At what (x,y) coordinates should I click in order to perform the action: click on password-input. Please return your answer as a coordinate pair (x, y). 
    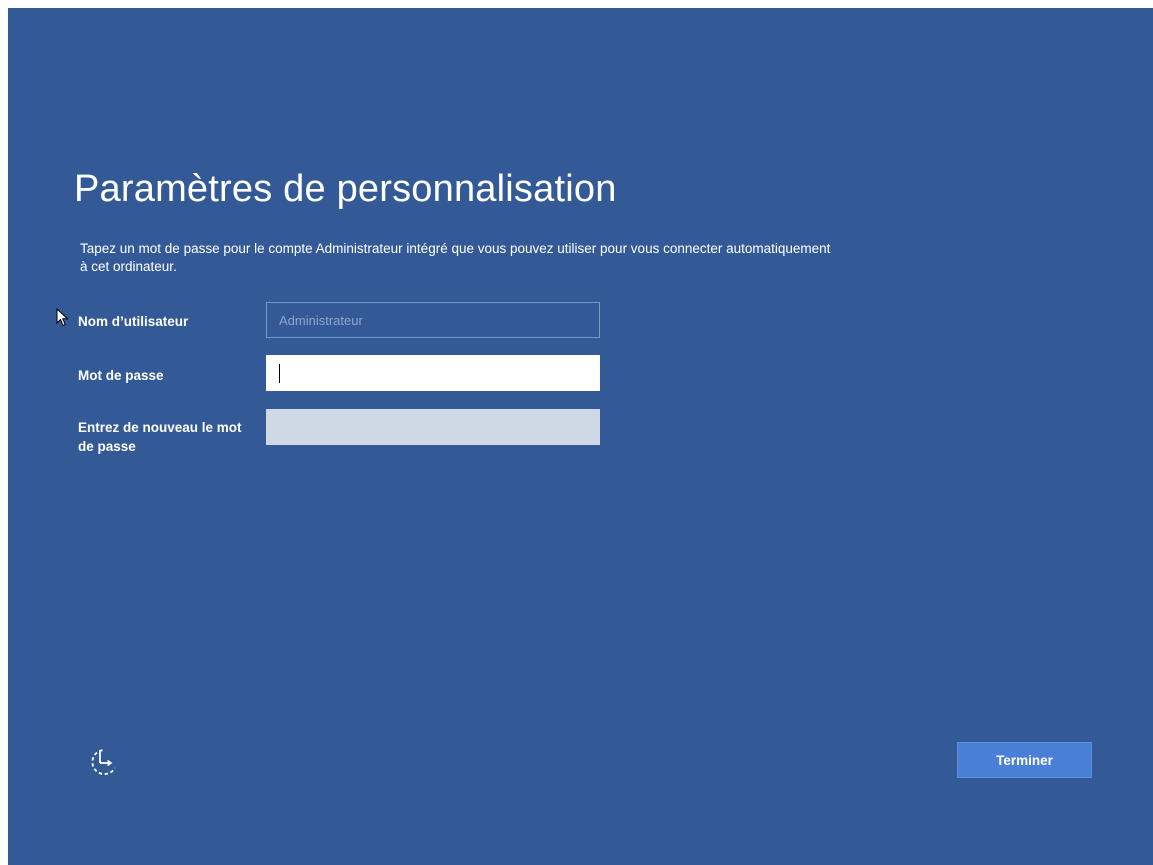
    Looking at the image, I should click on (433, 373).